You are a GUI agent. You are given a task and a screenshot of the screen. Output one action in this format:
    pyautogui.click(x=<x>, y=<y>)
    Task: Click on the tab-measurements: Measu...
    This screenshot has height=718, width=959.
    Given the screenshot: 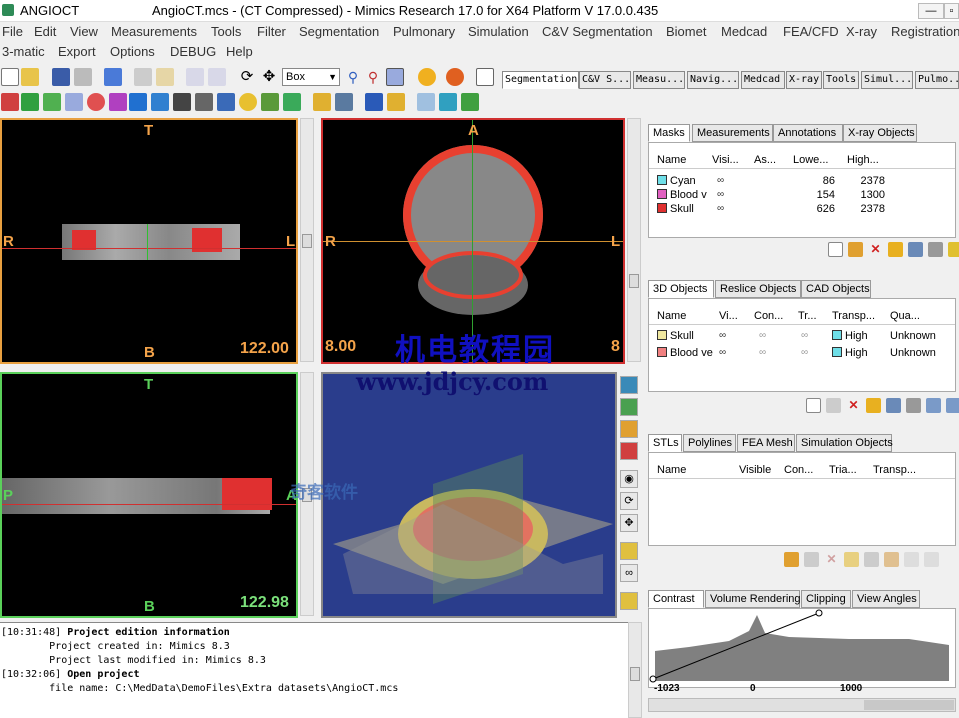 What is the action you would take?
    pyautogui.click(x=659, y=80)
    